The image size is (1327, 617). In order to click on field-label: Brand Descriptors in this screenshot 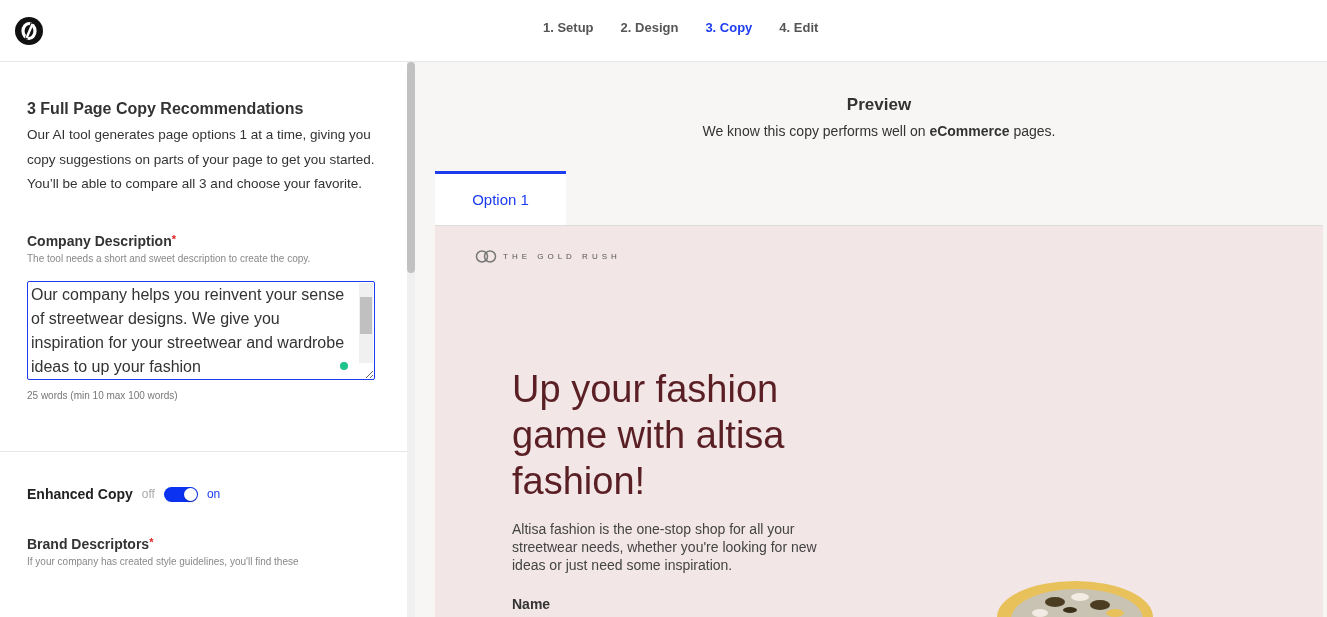, I will do `click(88, 544)`.